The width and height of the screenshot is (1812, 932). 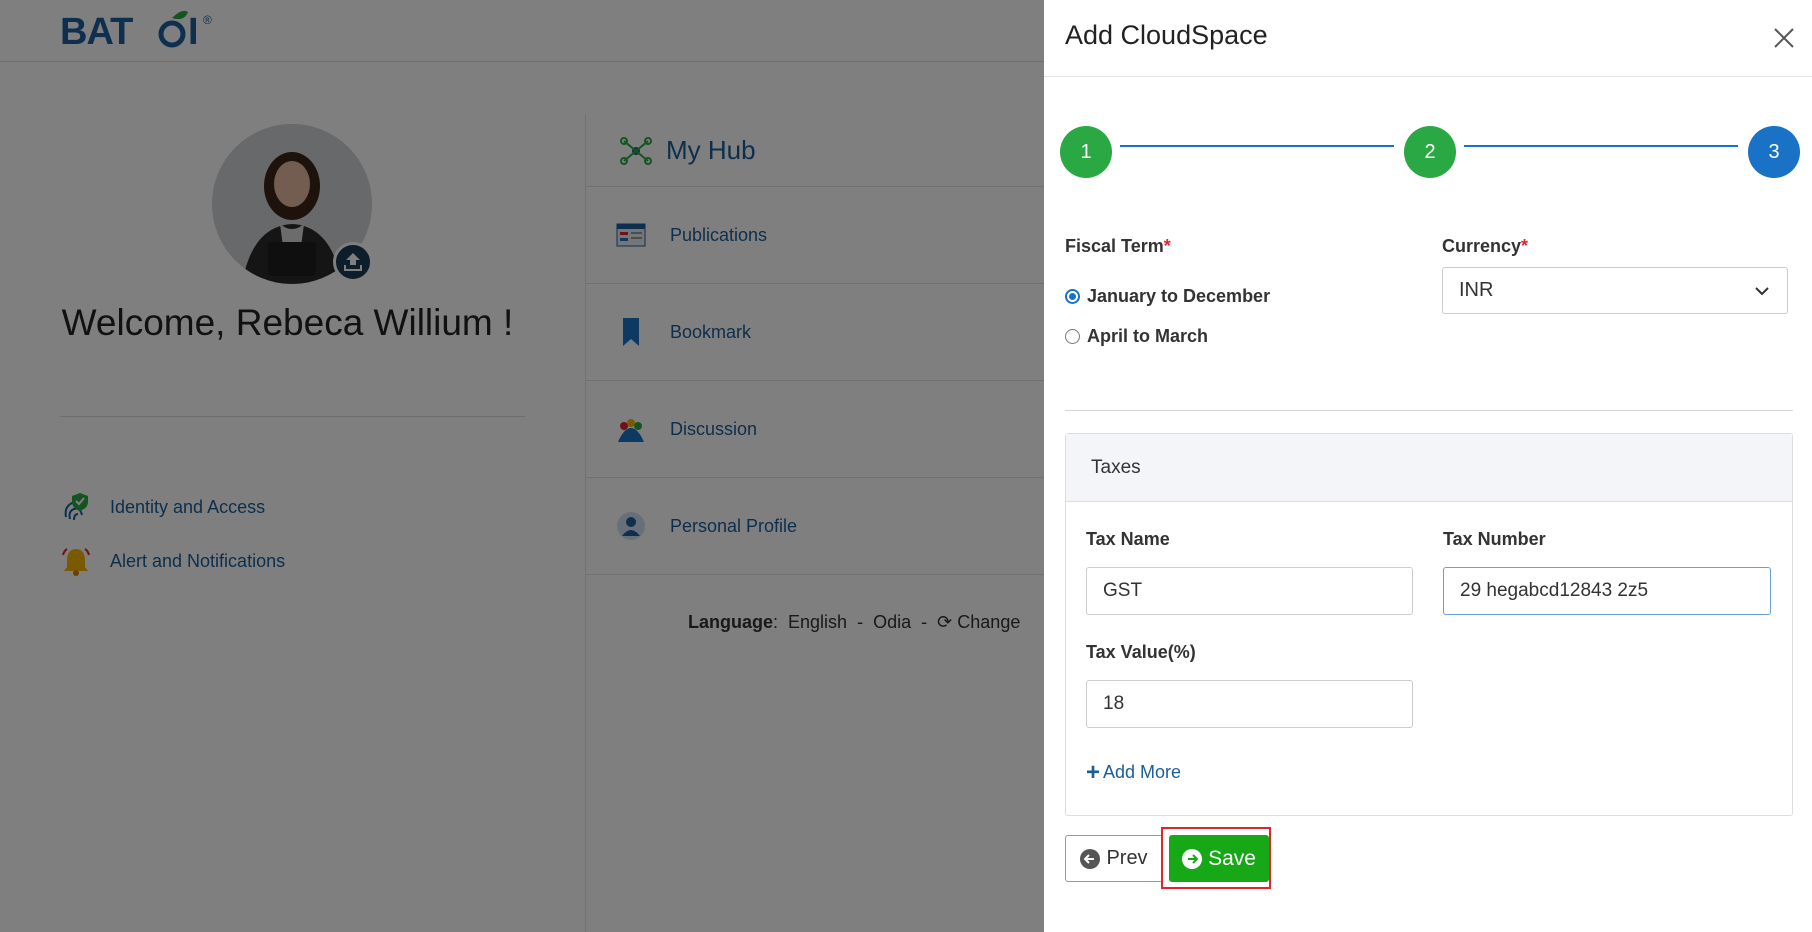 What do you see at coordinates (1148, 336) in the screenshot?
I see `fiscal-term-option-label: April to March` at bounding box center [1148, 336].